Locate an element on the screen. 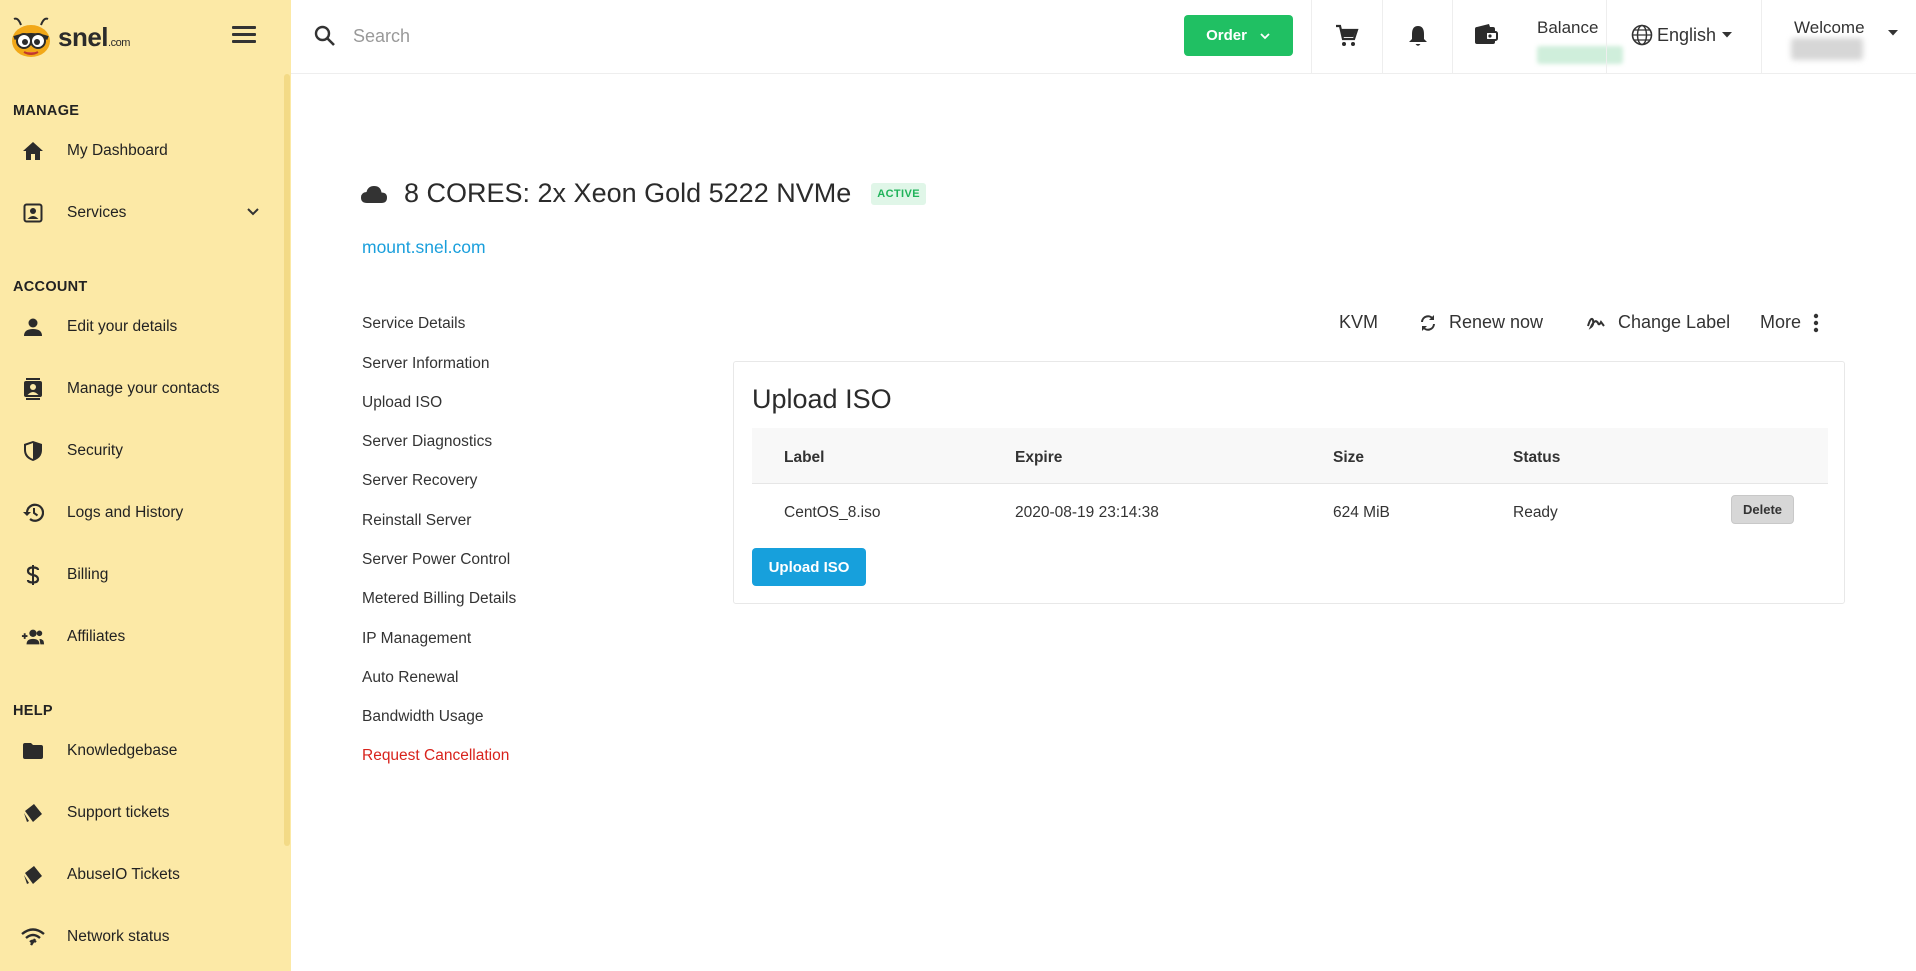  submenu-request-cancellation: Request Cancellation is located at coordinates (435, 756).